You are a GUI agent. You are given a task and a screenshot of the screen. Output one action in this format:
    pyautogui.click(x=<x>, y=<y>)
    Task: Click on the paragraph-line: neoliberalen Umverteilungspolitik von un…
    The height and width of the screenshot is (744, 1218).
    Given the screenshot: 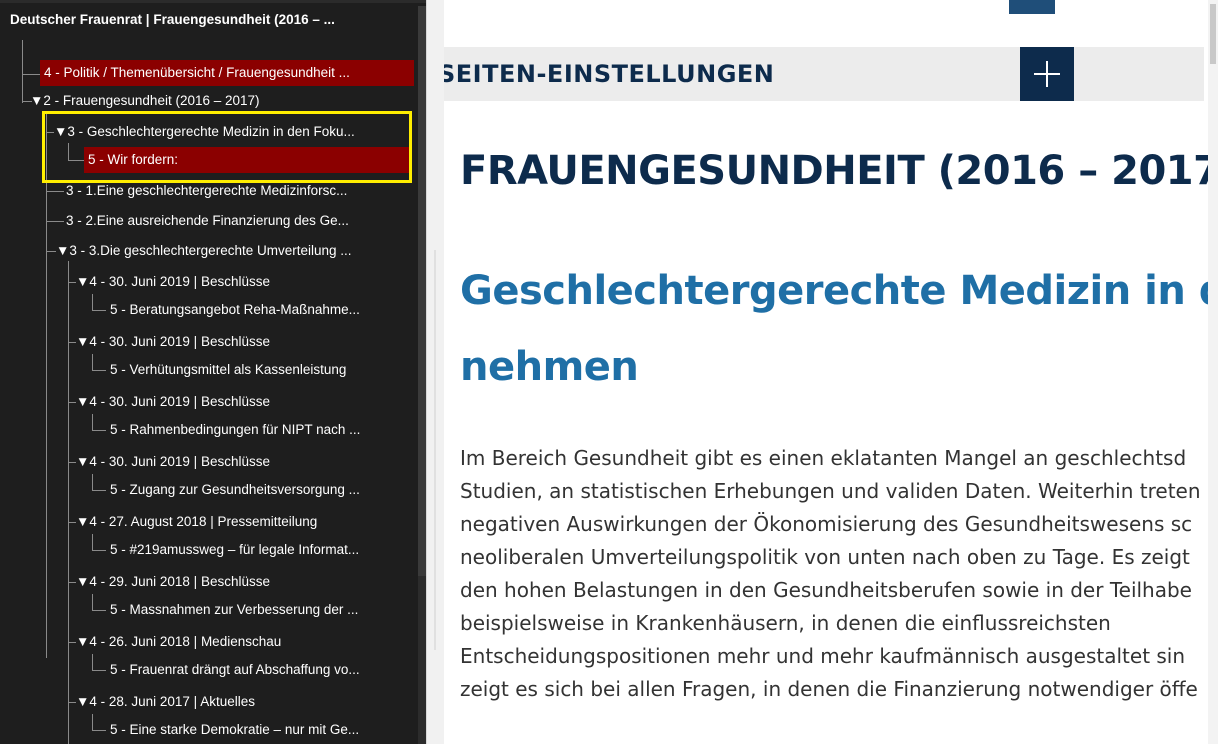 What is the action you would take?
    pyautogui.click(x=825, y=557)
    